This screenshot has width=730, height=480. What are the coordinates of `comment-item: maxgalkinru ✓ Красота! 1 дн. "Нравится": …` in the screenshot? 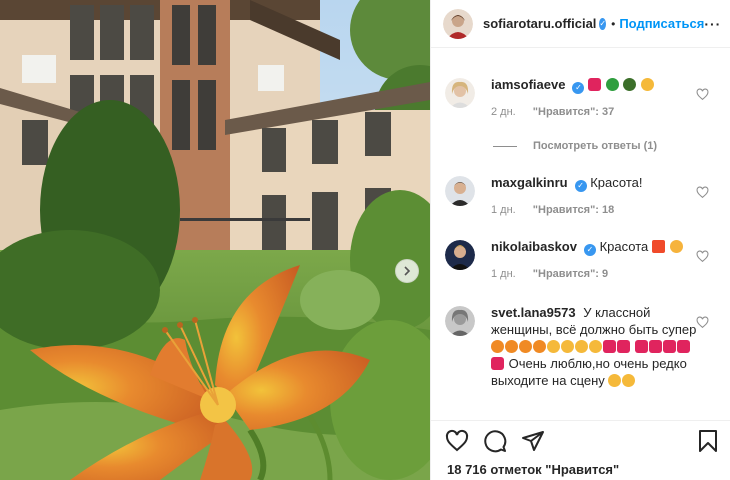 It's located at (585, 196).